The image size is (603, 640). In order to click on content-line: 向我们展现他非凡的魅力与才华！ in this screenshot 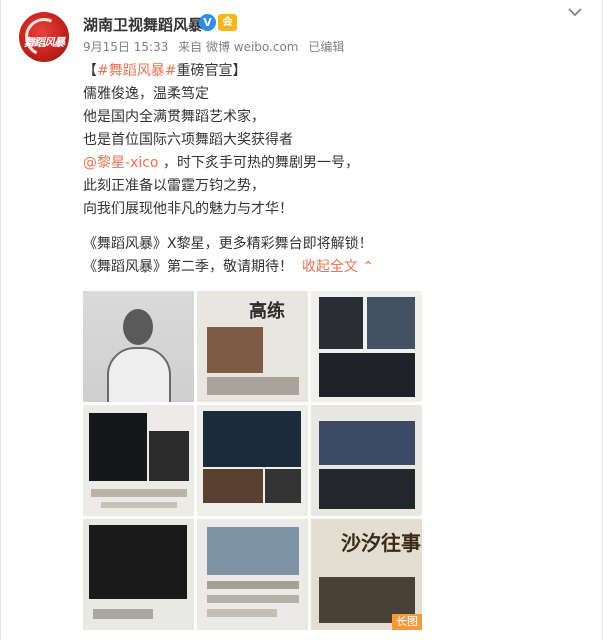, I will do `click(188, 209)`.